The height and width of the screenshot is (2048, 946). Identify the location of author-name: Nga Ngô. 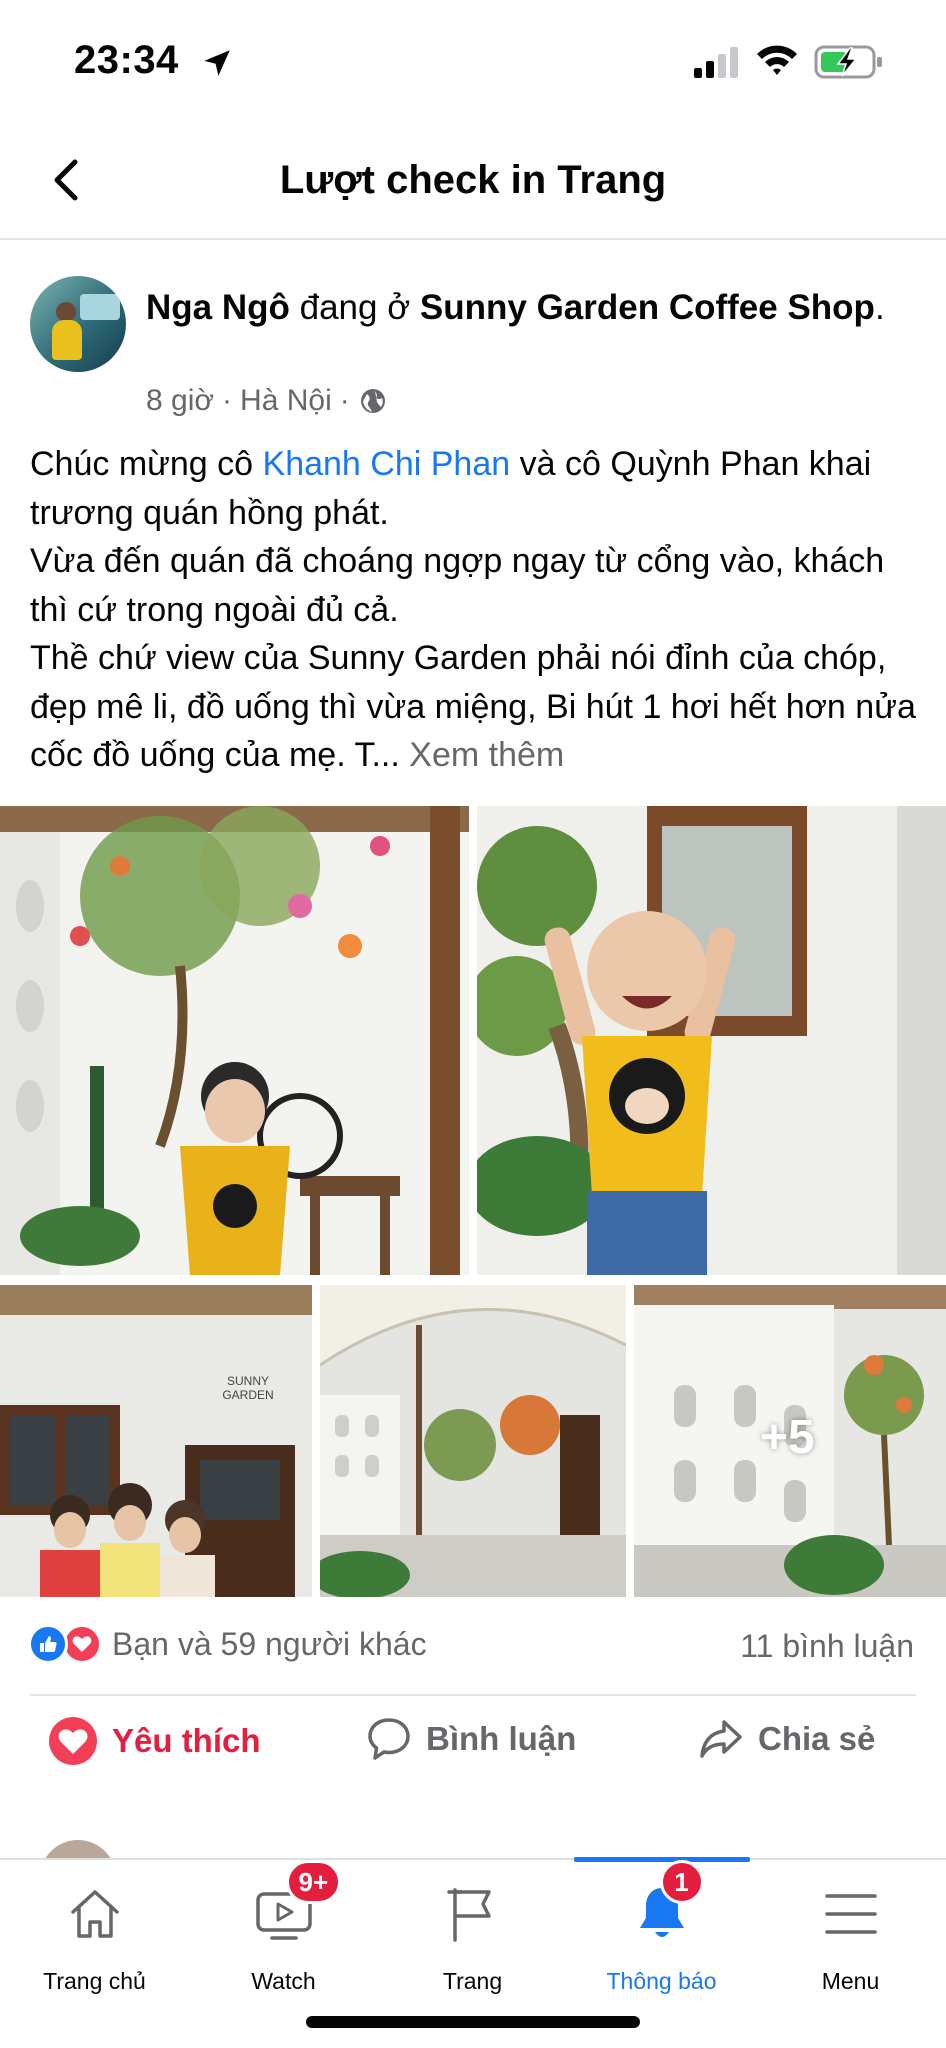
(218, 307).